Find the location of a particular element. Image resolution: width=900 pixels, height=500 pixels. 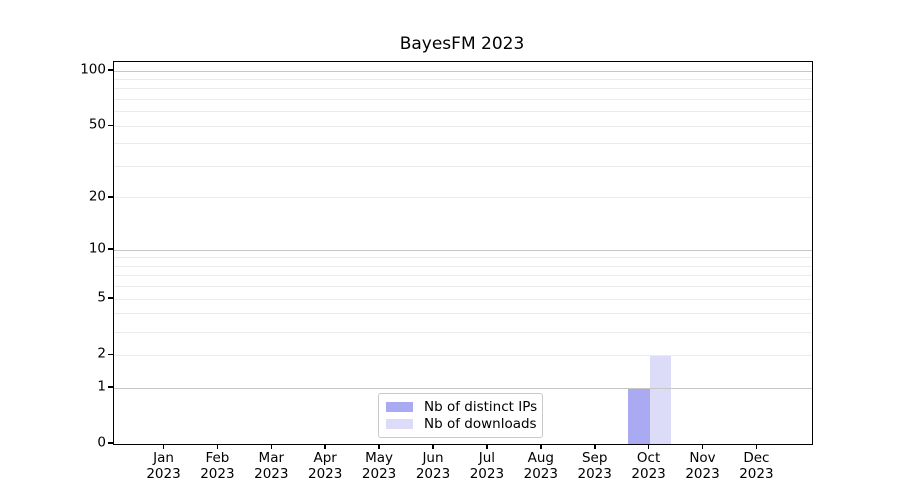

y-tick-label-50: 50 is located at coordinates (97, 124).